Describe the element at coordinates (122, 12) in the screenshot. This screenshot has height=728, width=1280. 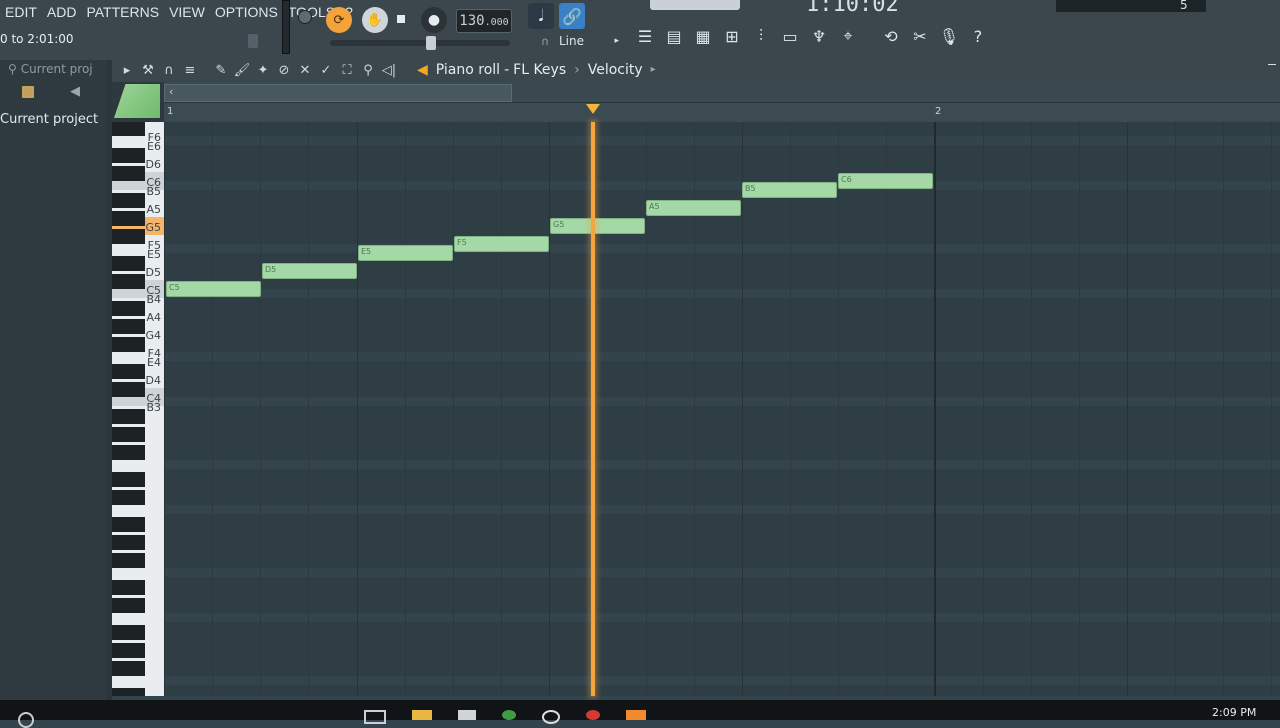
I see `menu-patterns: PATTERNS` at that location.